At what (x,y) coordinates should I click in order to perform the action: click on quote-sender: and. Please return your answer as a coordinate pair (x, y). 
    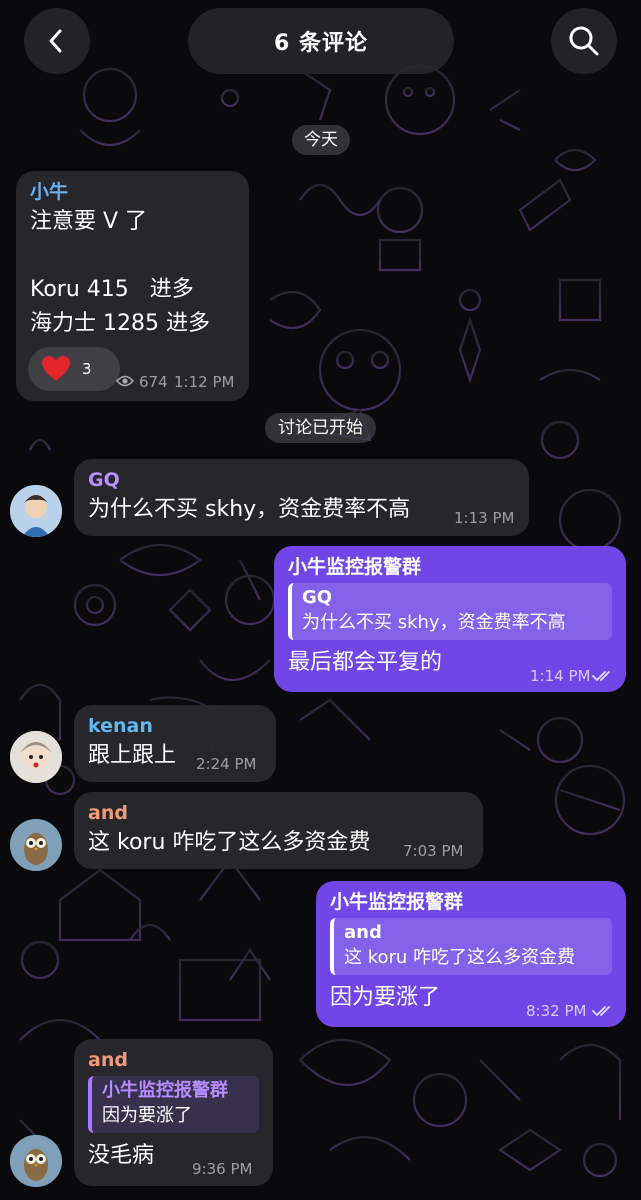
    Looking at the image, I should click on (363, 932).